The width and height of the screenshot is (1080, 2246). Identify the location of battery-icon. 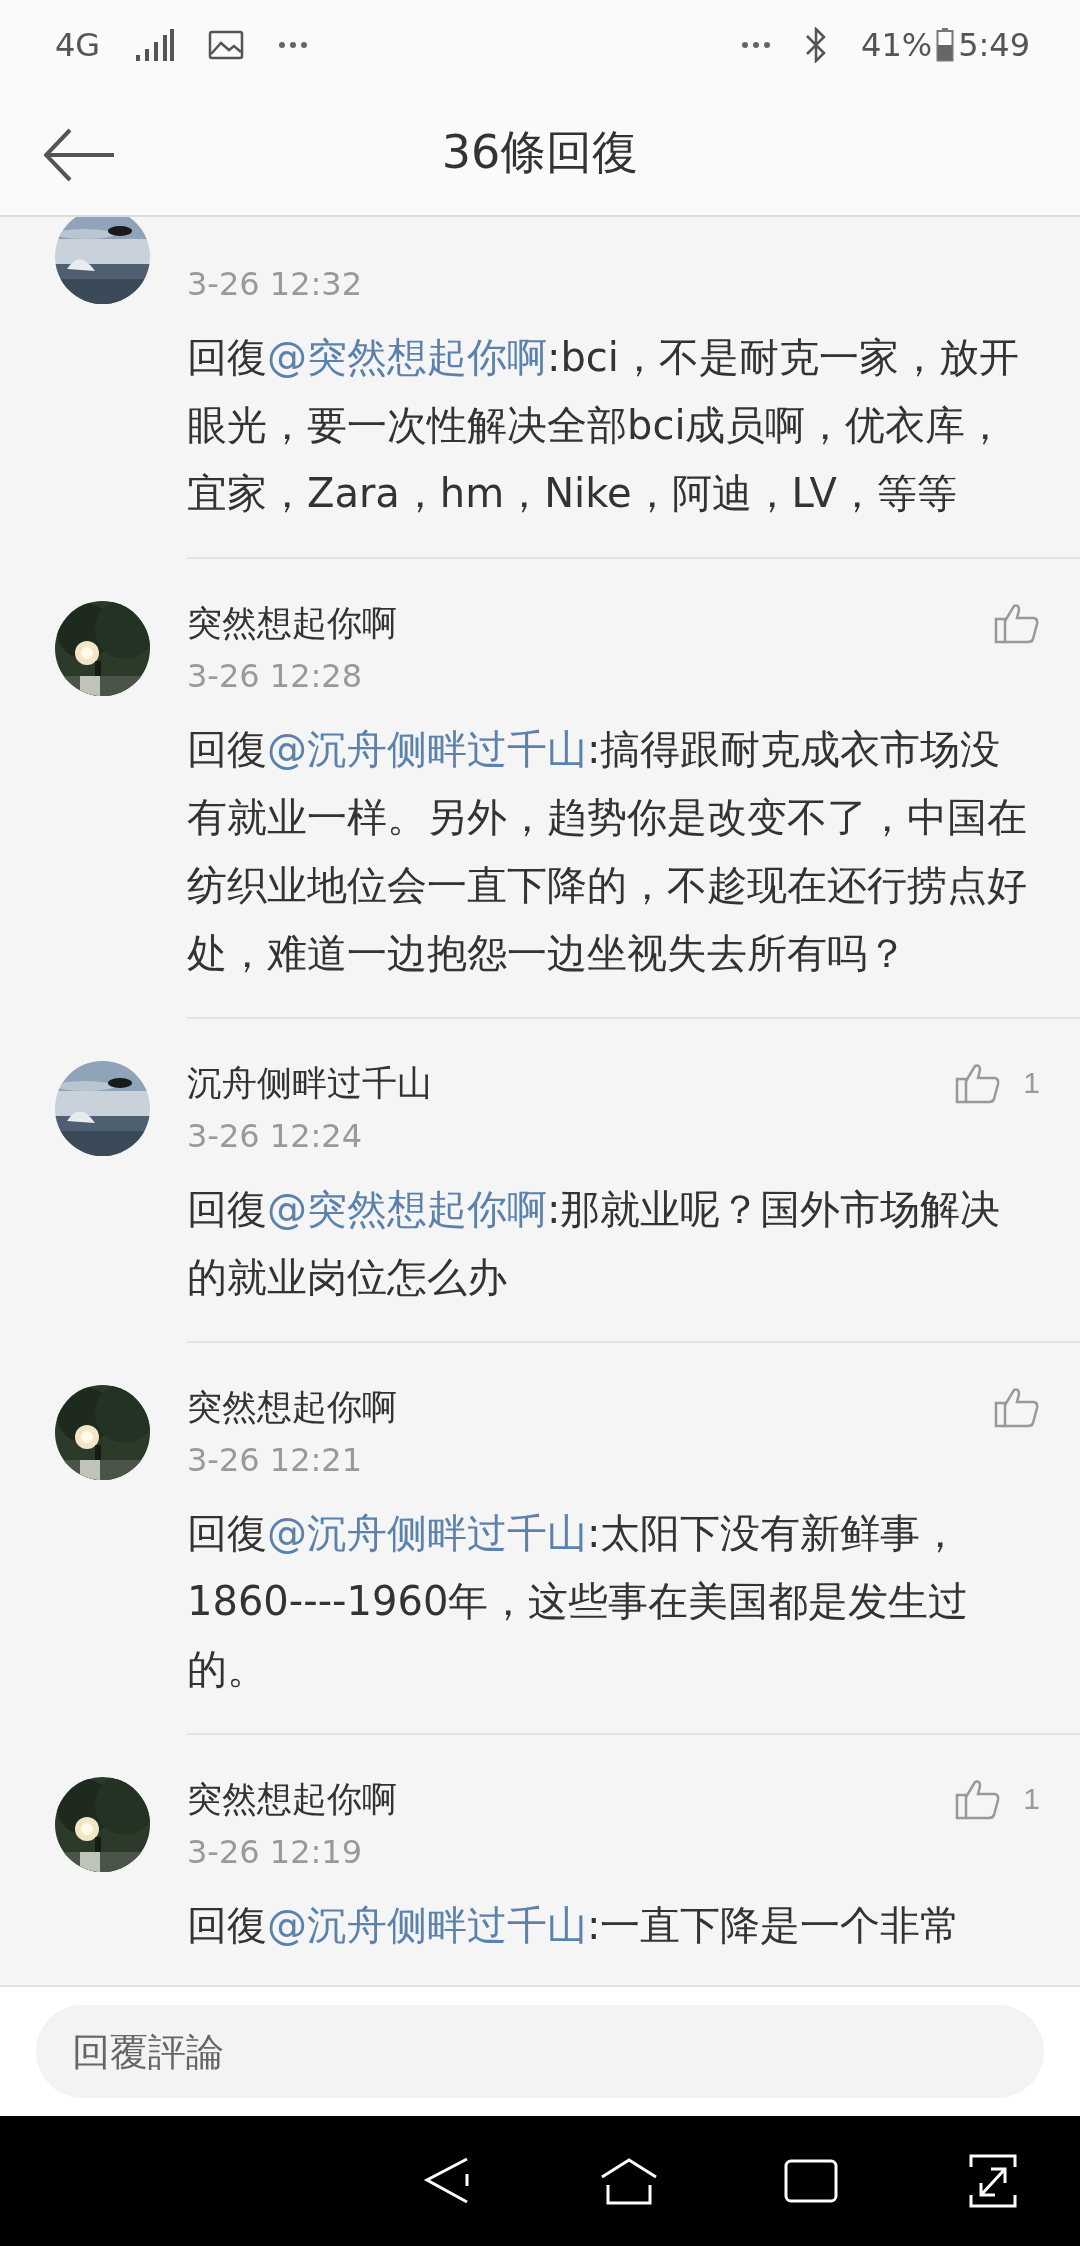
(945, 45).